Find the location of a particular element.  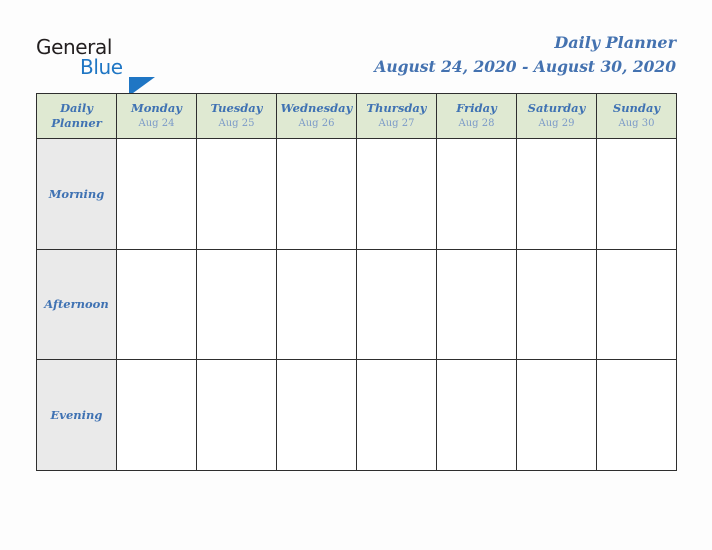

day-name-label: Tuesday is located at coordinates (236, 108).